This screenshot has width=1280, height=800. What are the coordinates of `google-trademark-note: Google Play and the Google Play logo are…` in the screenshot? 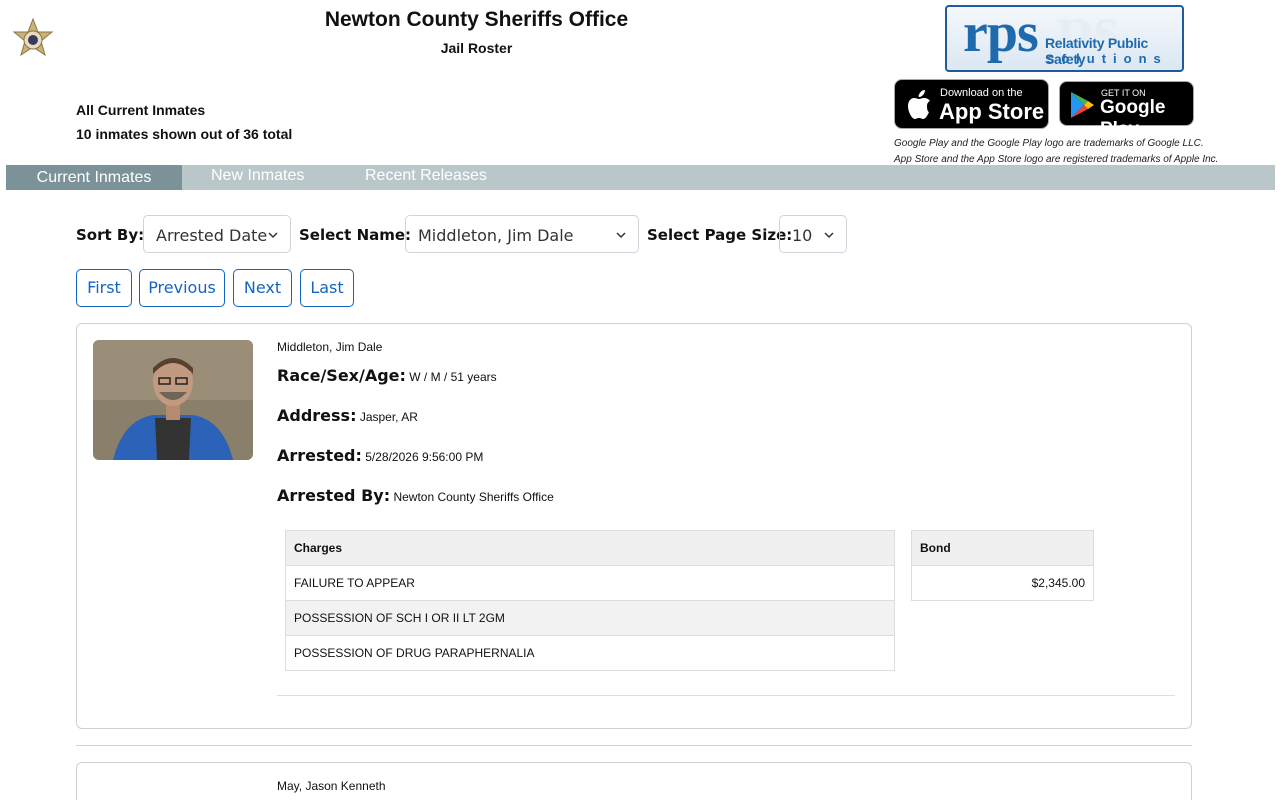 It's located at (1049, 143).